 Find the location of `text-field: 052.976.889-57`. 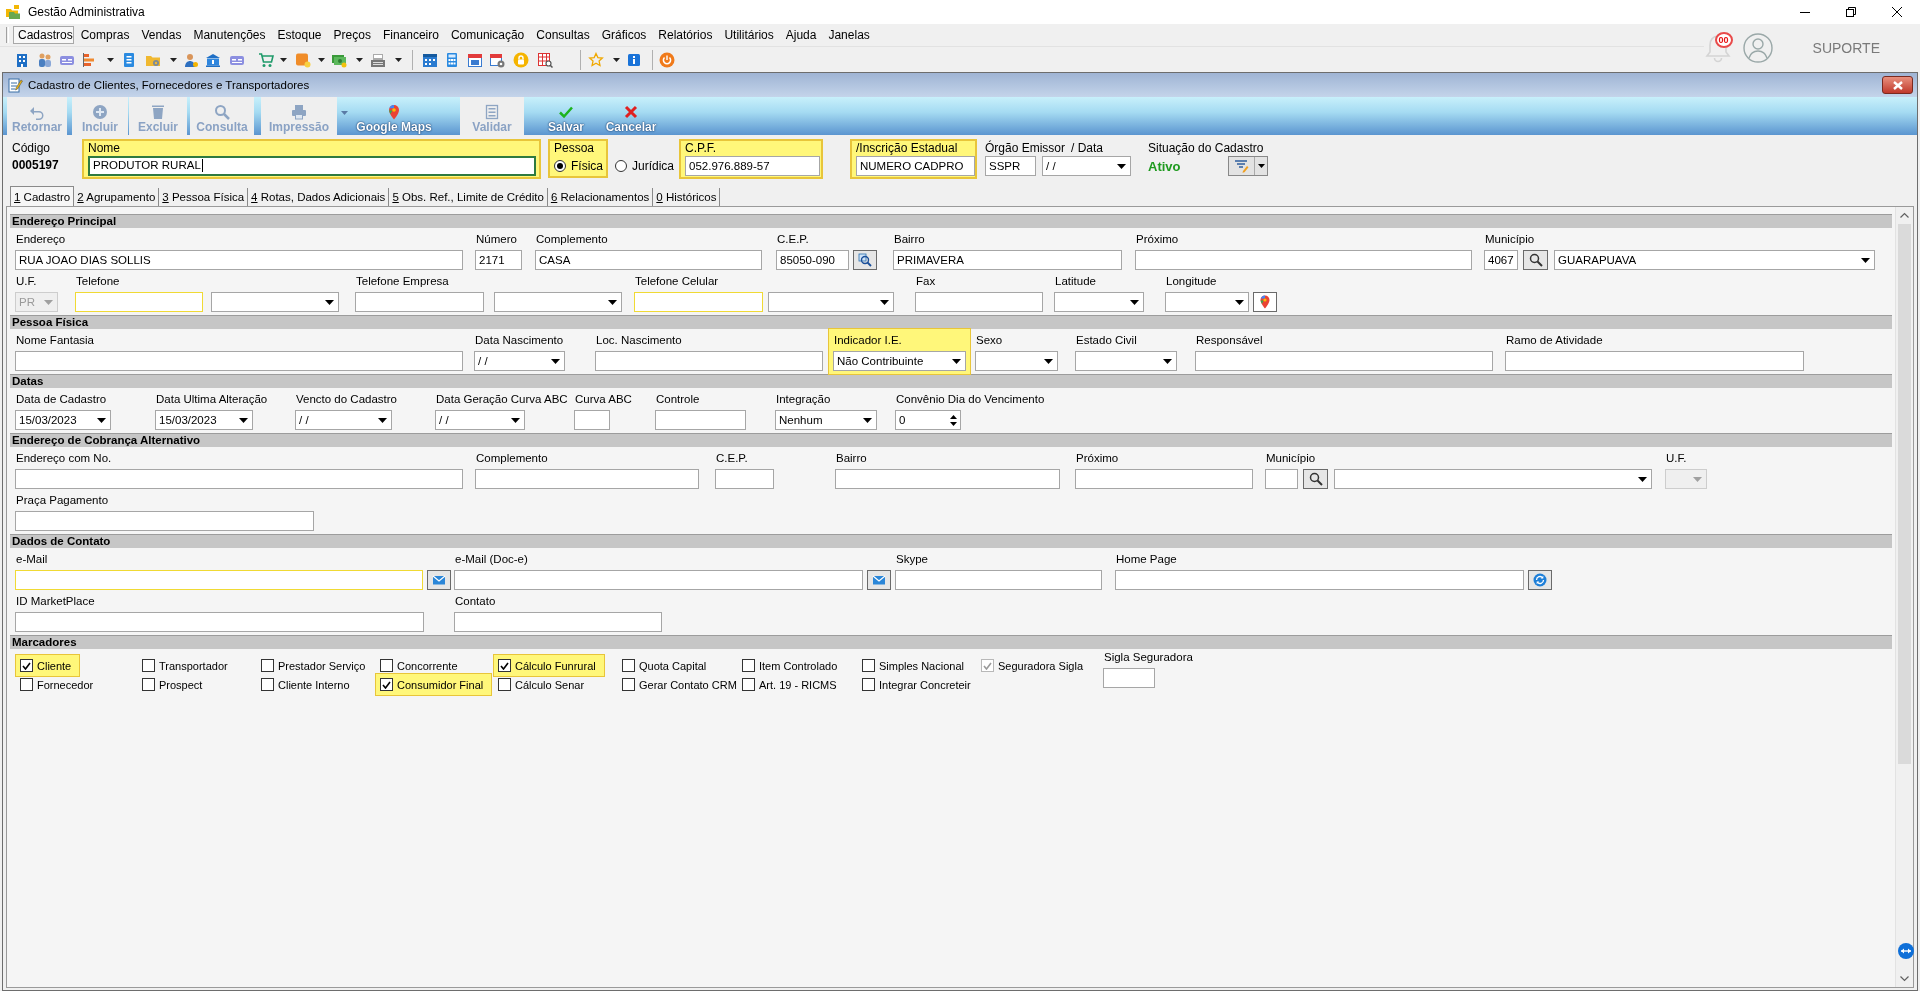

text-field: 052.976.889-57 is located at coordinates (752, 166).